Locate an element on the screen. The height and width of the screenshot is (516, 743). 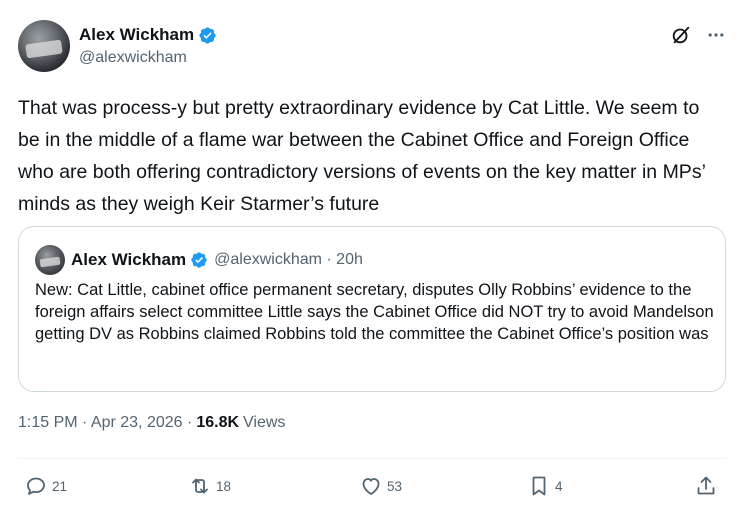
views-label: Views is located at coordinates (264, 422).